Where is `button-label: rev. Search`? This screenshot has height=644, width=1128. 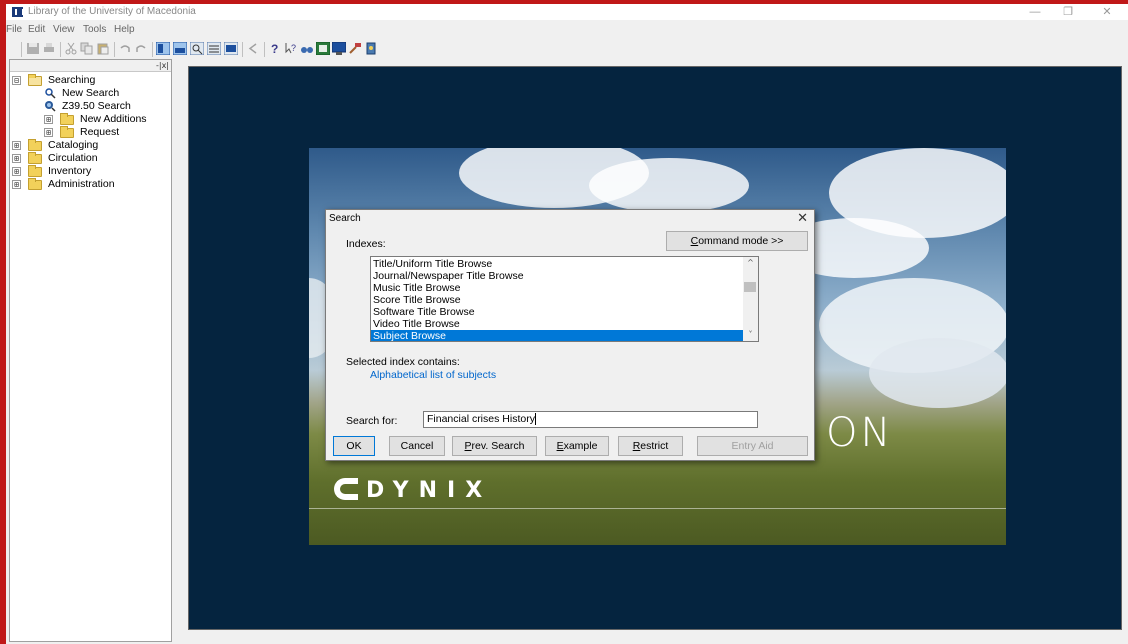 button-label: rev. Search is located at coordinates (498, 446).